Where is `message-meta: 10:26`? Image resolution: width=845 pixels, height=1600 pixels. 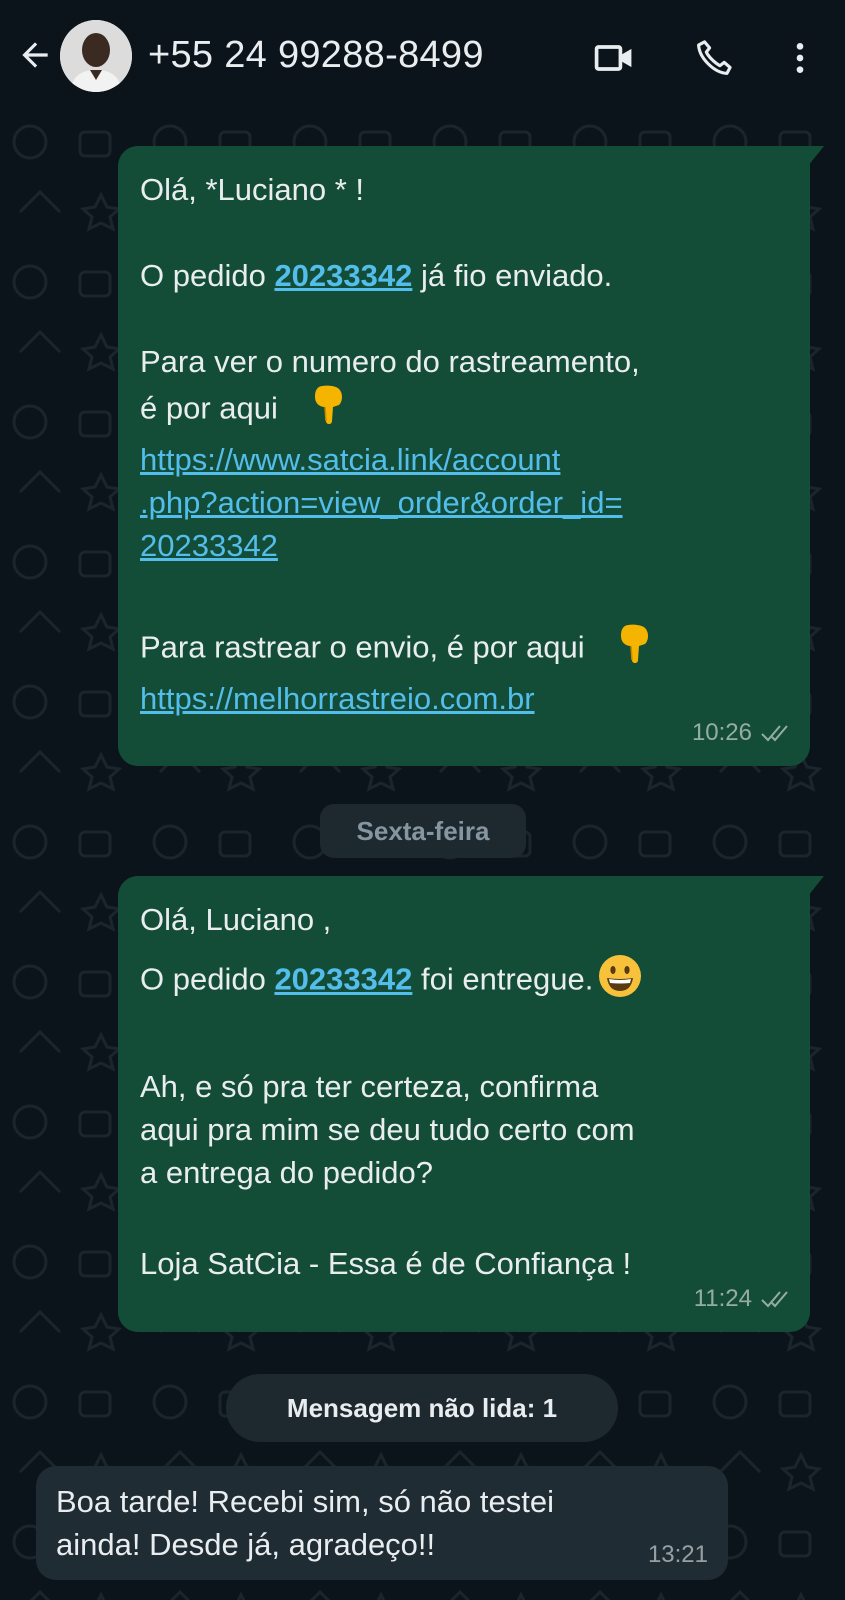 message-meta: 10:26 is located at coordinates (741, 732).